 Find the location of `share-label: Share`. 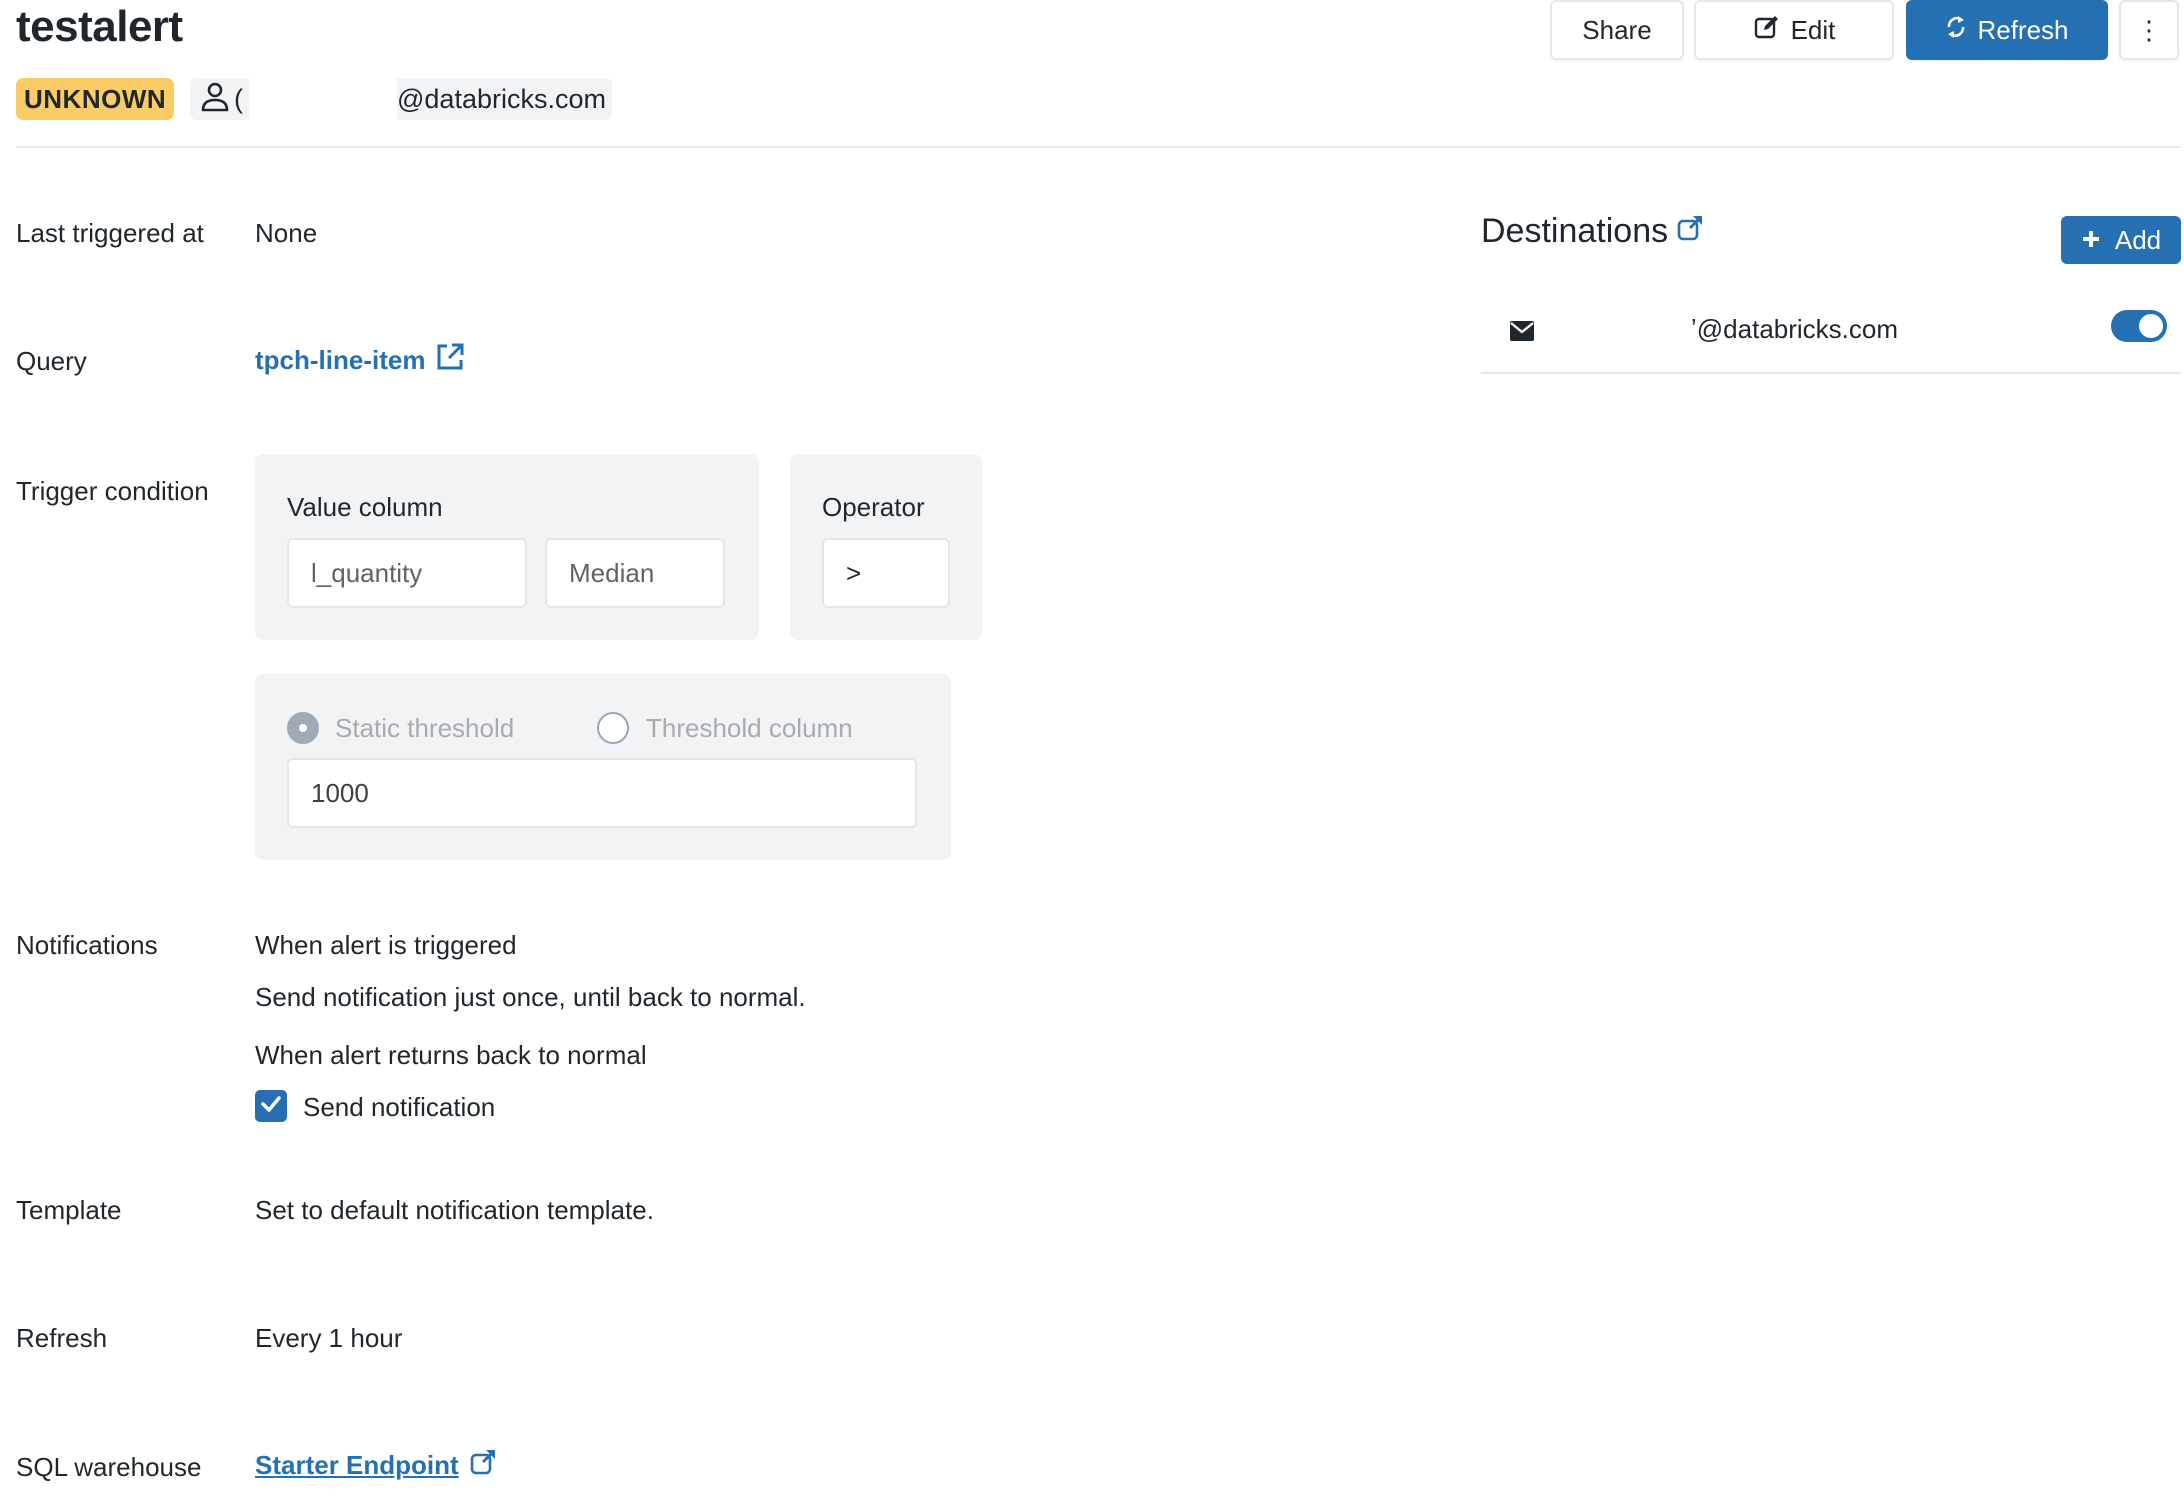

share-label: Share is located at coordinates (1617, 29).